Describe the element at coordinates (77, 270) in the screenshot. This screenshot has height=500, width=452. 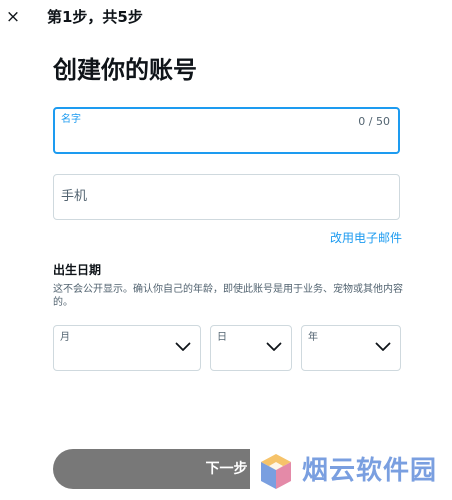
I see `dob-heading: 出生日期` at that location.